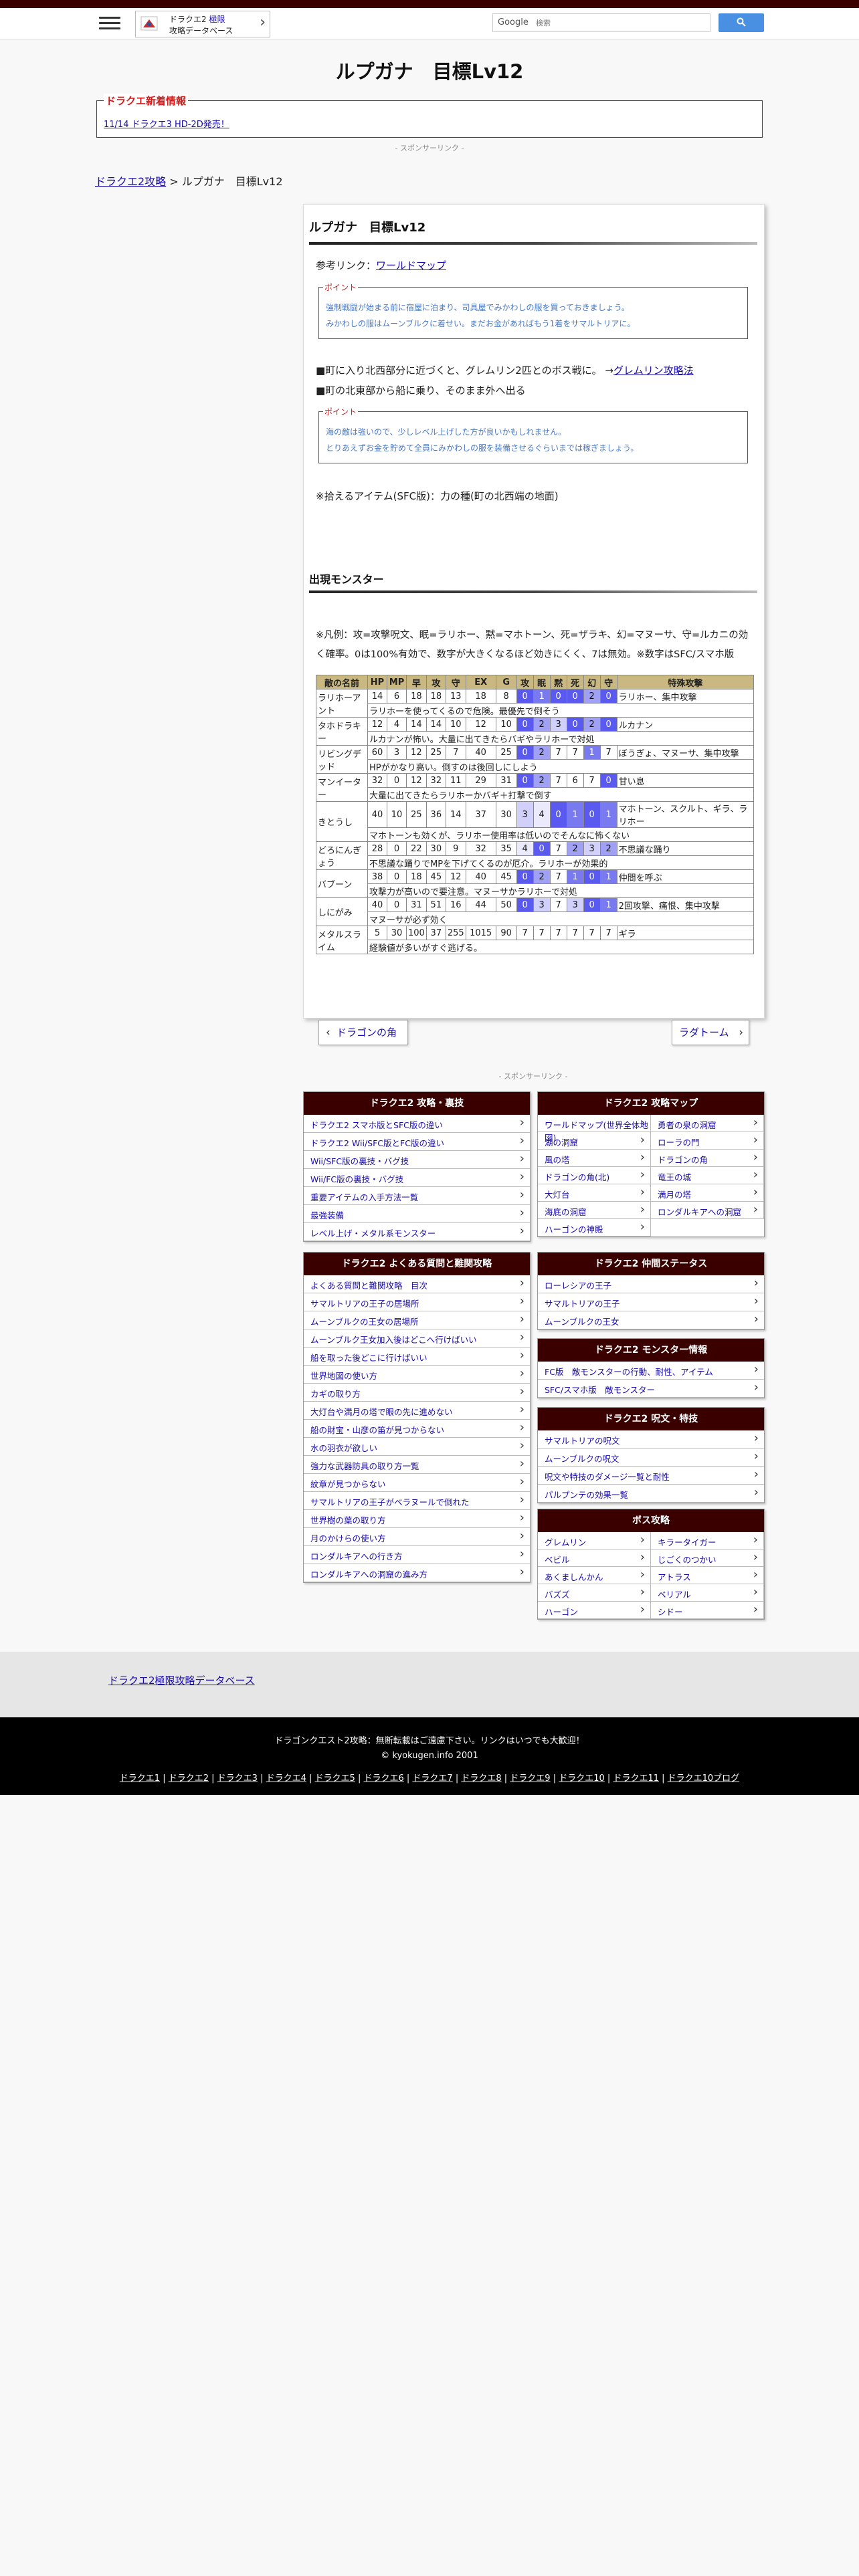 The height and width of the screenshot is (2576, 859). Describe the element at coordinates (130, 182) in the screenshot. I see `breadcrumb-home-link: ドラクエ2攻略` at that location.